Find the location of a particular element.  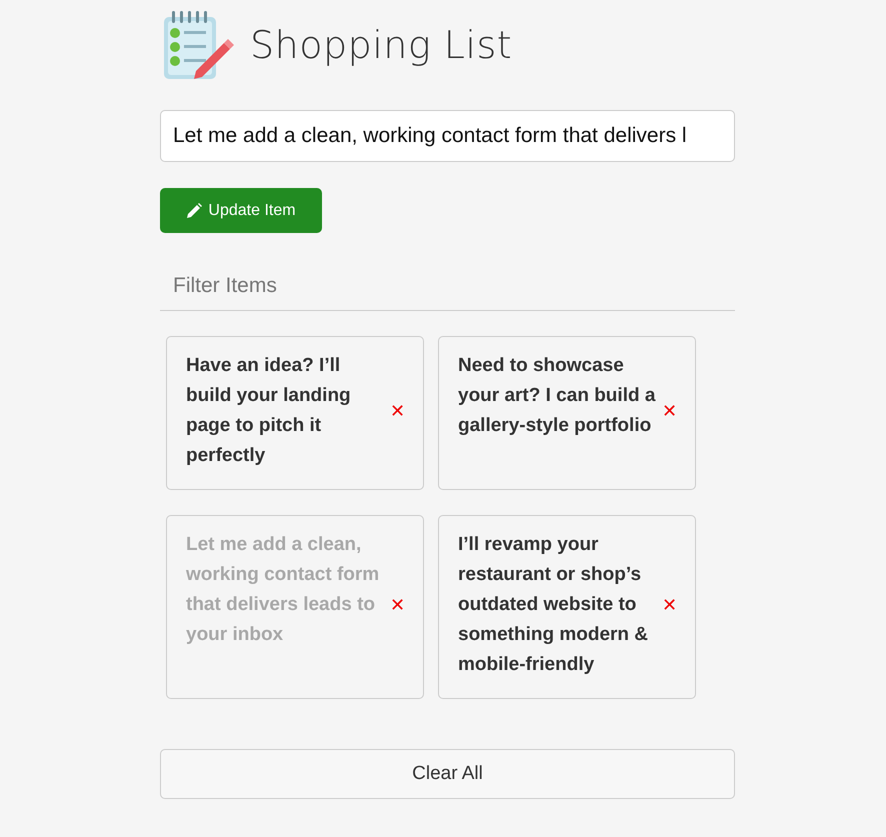

update-item-button: Update Item is located at coordinates (241, 210).